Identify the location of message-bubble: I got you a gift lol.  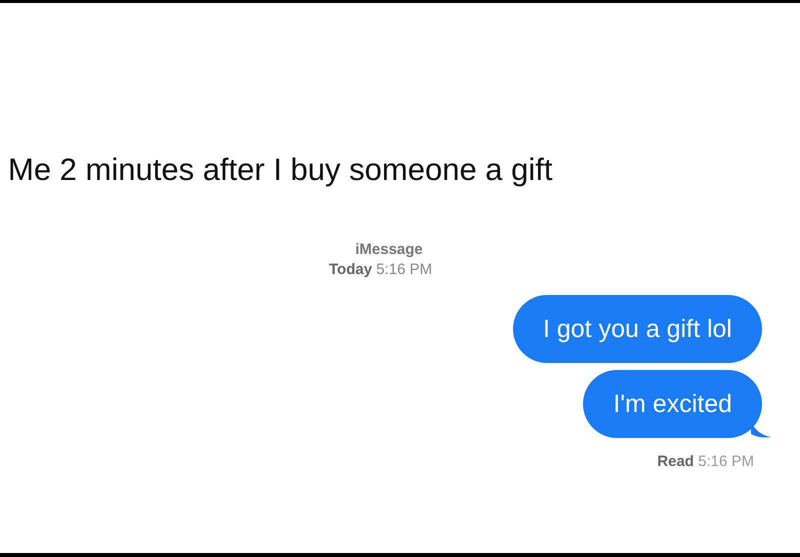
(637, 329).